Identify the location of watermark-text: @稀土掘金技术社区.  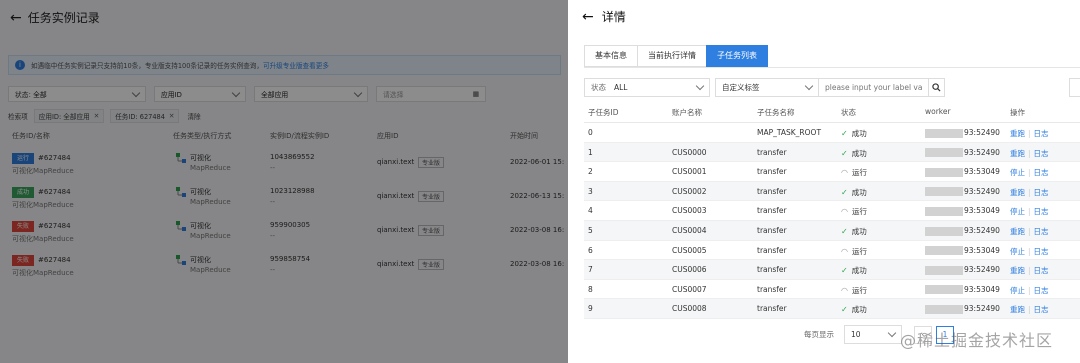
(977, 340).